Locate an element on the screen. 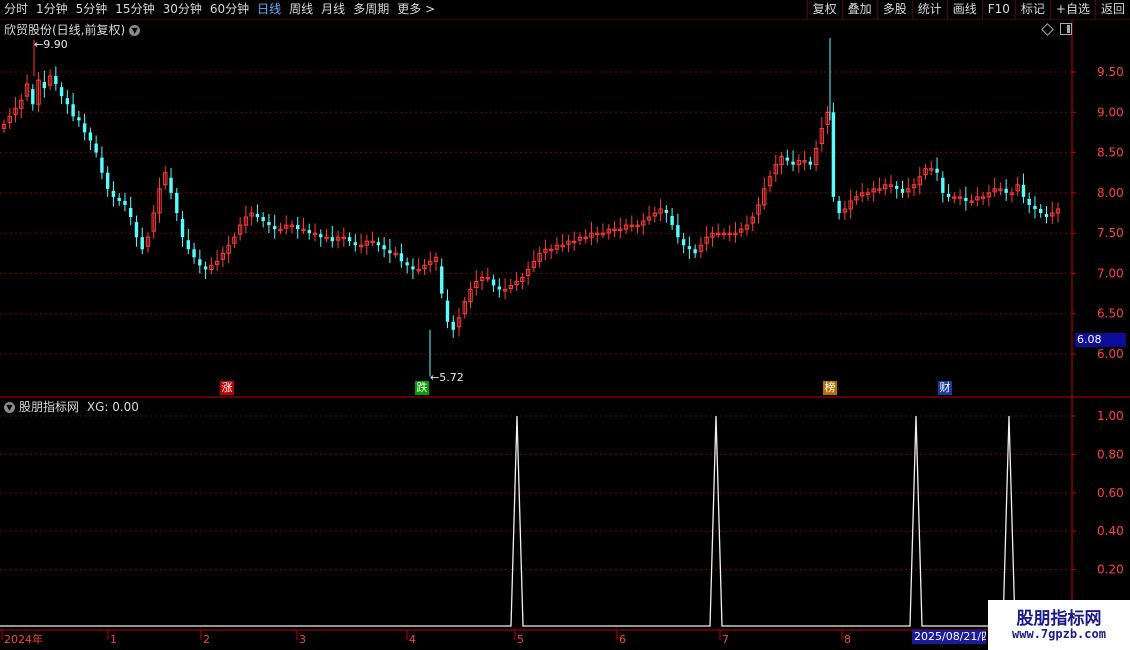 The image size is (1130, 650). period-tab-2: 5分钟 is located at coordinates (92, 9).